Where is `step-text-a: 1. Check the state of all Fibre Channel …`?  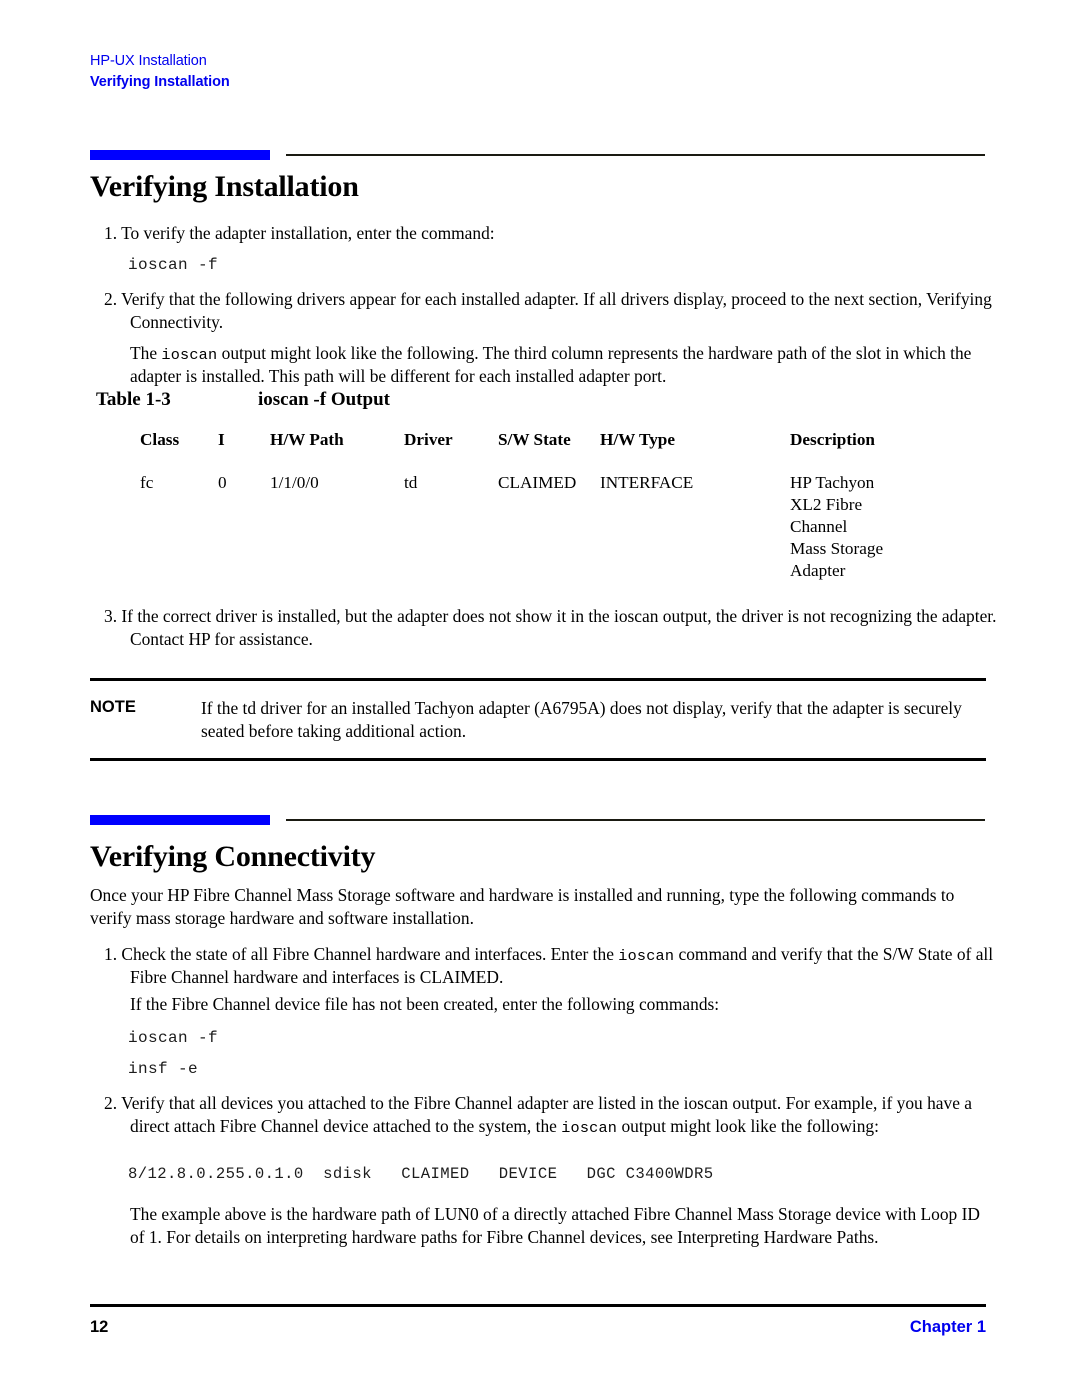 step-text-a: 1. Check the state of all Fibre Channel … is located at coordinates (361, 954).